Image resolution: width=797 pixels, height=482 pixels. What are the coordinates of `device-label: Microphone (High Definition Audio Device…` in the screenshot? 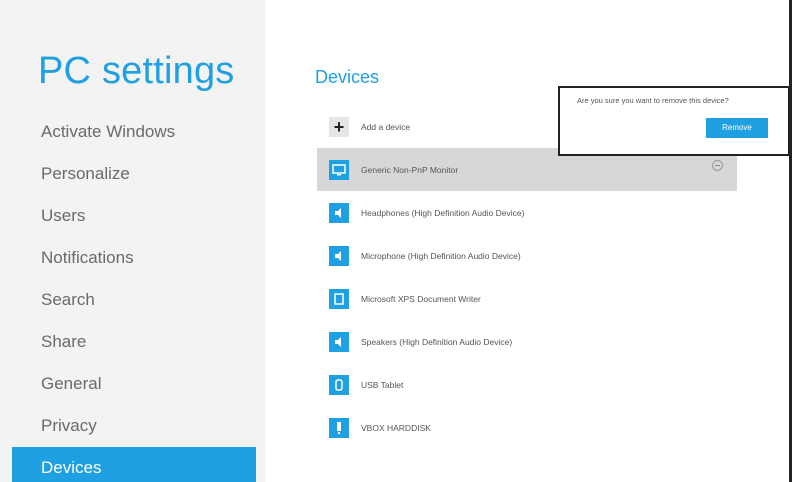 It's located at (441, 255).